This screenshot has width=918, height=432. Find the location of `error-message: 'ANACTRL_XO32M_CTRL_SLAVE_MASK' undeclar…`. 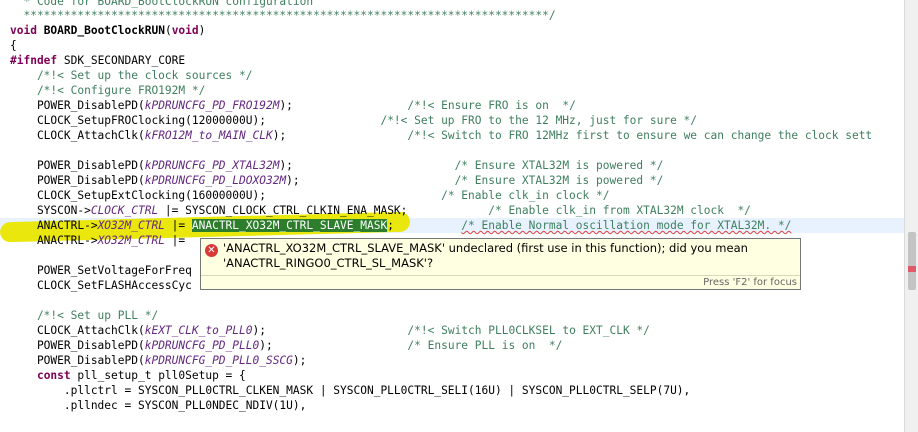

error-message: 'ANACTRL_XO32M_CTRL_SLAVE_MASK' undeclar… is located at coordinates (485, 255).